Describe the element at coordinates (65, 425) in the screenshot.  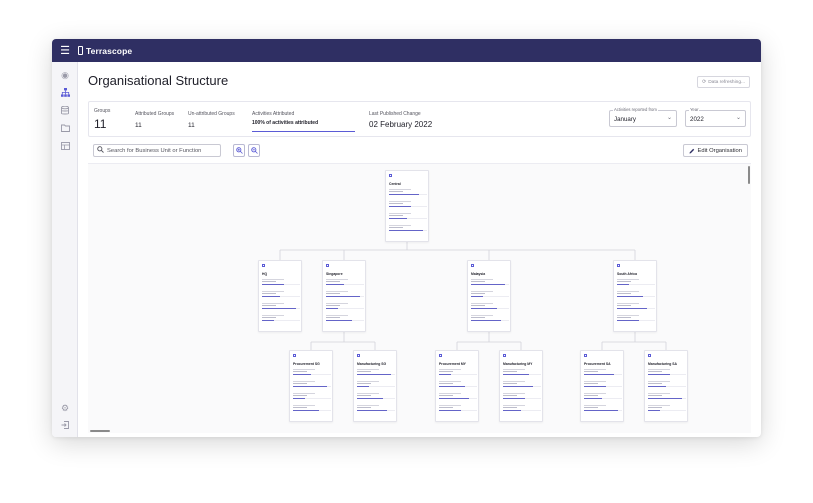
I see `logout-icon` at that location.